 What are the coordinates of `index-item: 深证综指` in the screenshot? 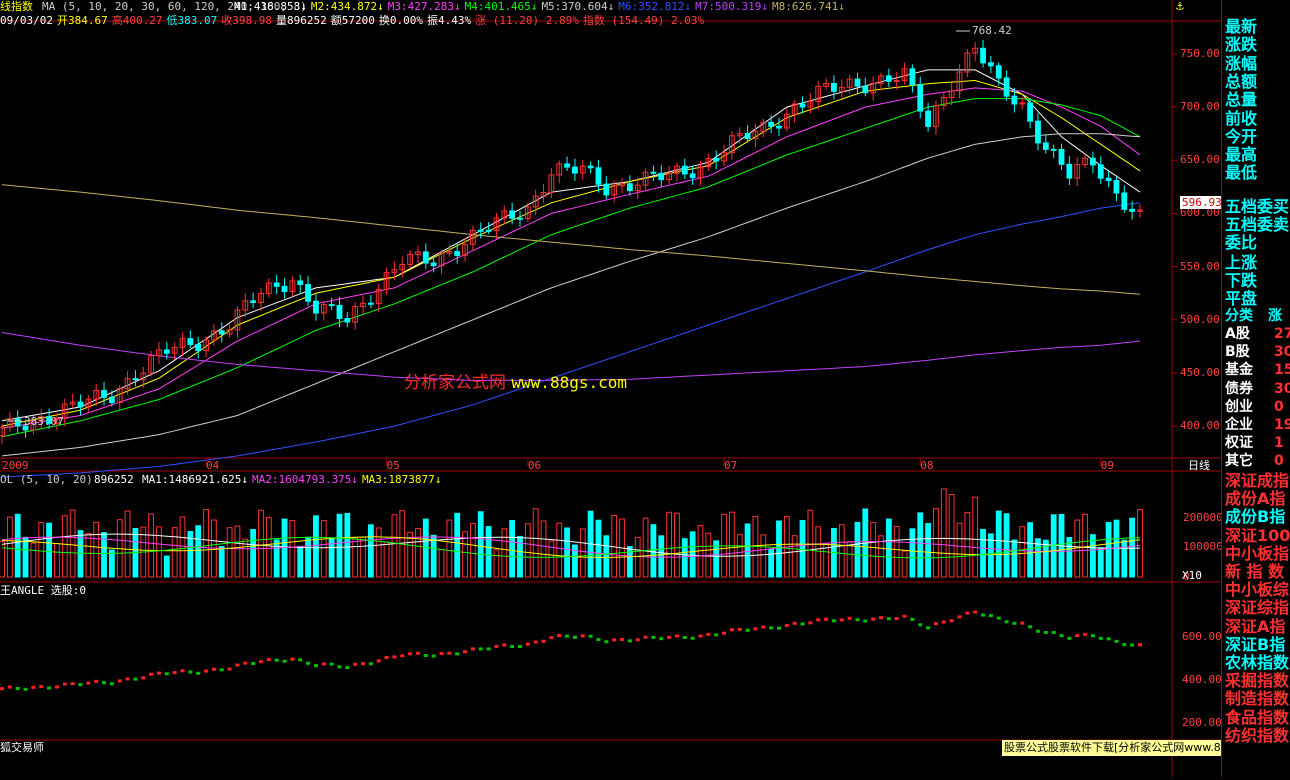 It's located at (1257, 608).